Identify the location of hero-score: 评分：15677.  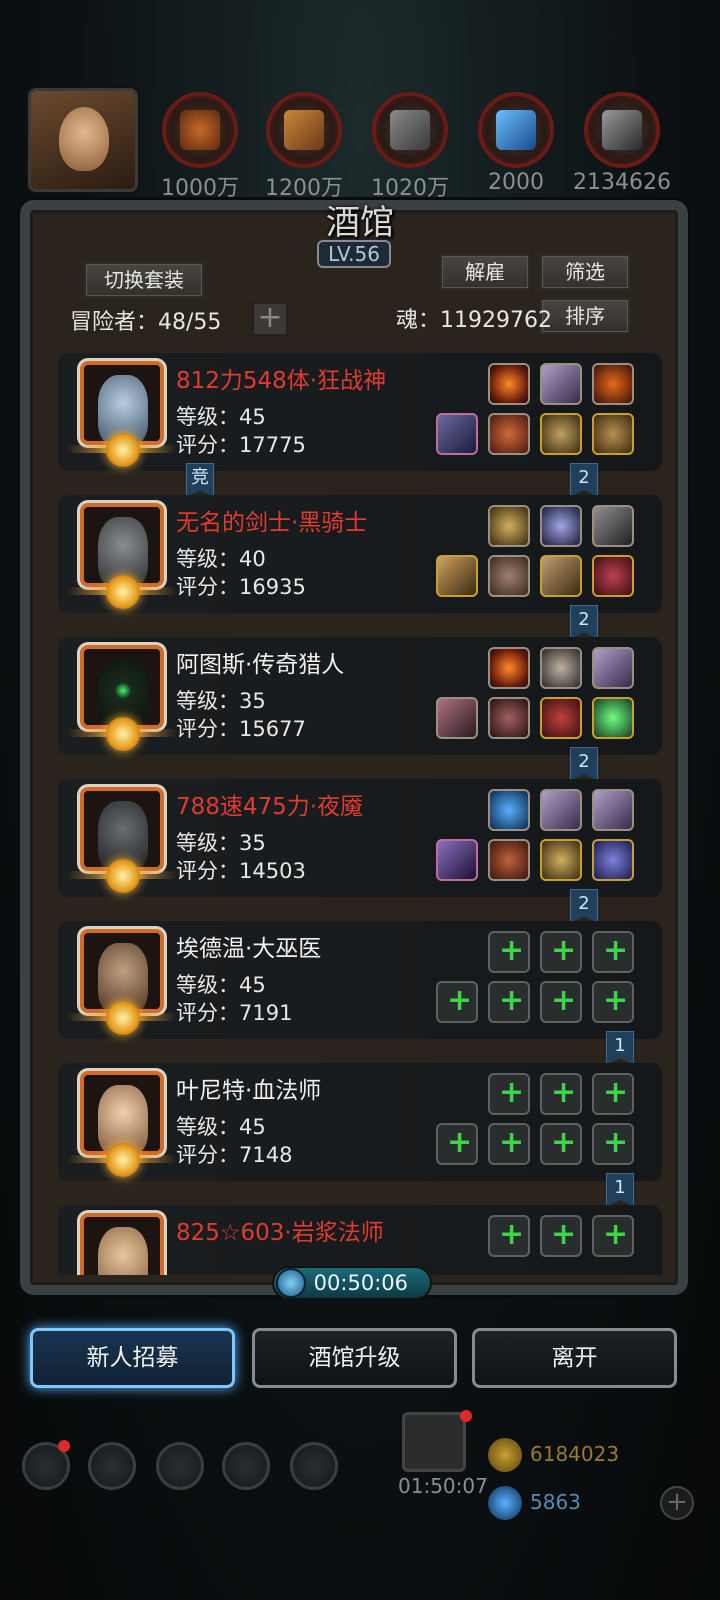
(241, 729).